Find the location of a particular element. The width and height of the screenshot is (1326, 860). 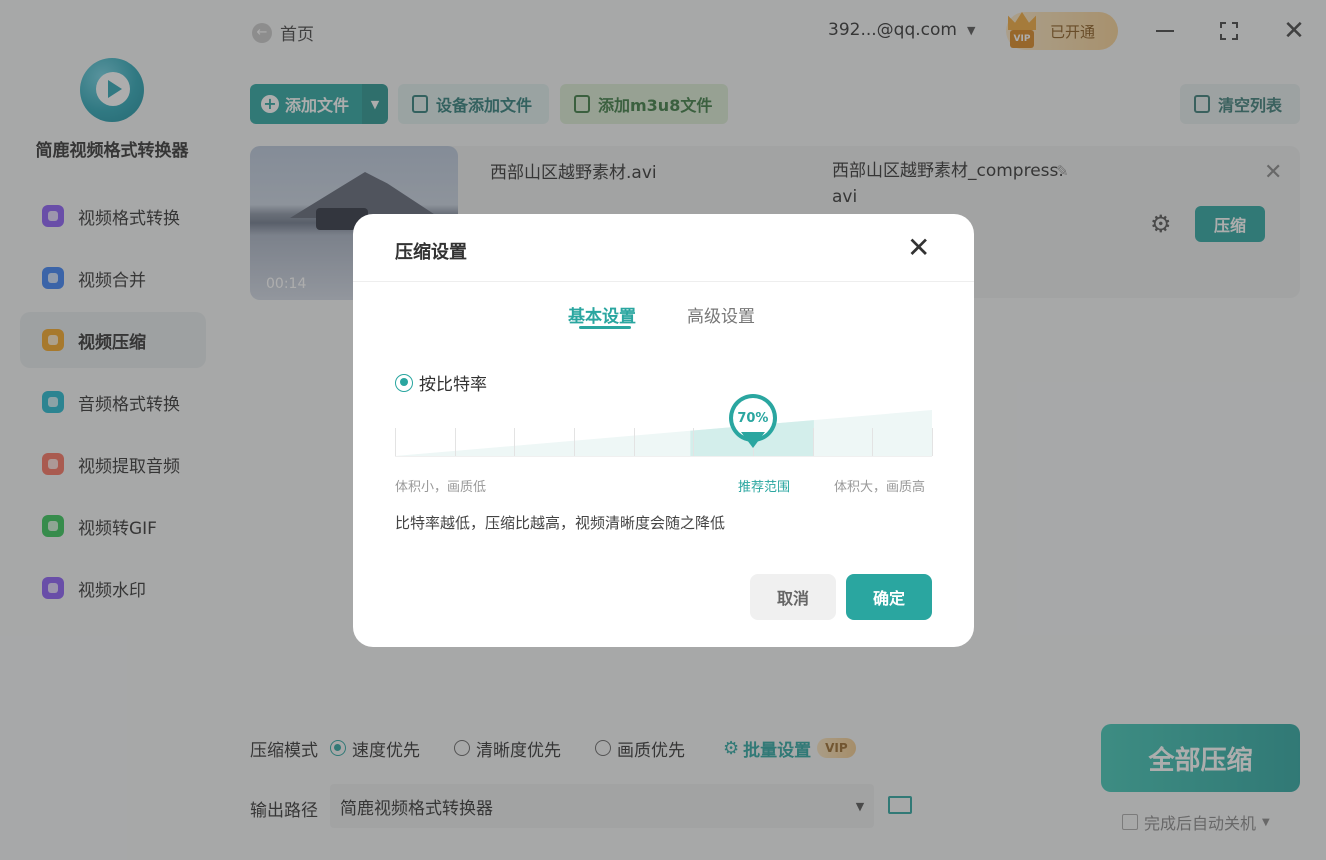

dialog-close-icon: ✕ is located at coordinates (918, 248).